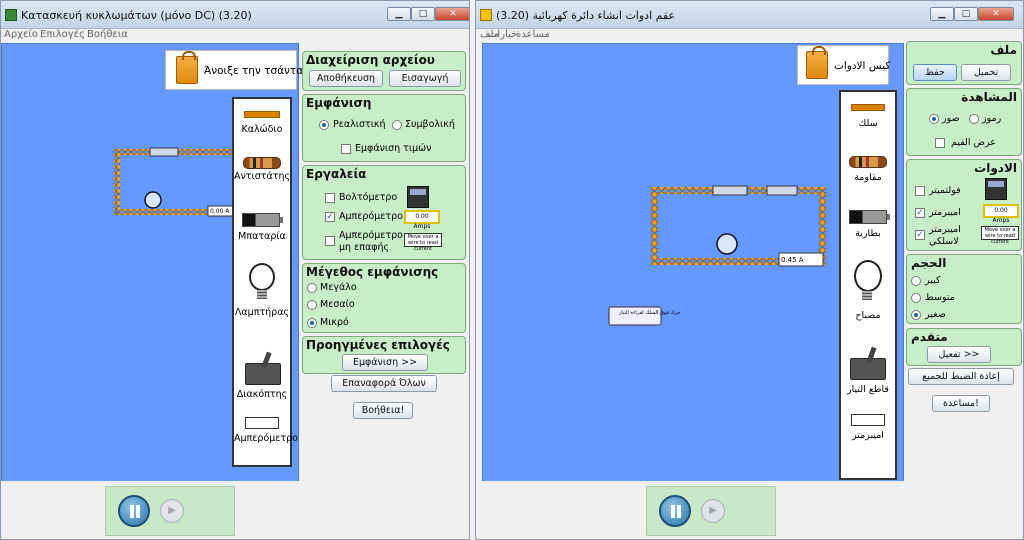  I want to click on load-button: تحميل, so click(986, 72).